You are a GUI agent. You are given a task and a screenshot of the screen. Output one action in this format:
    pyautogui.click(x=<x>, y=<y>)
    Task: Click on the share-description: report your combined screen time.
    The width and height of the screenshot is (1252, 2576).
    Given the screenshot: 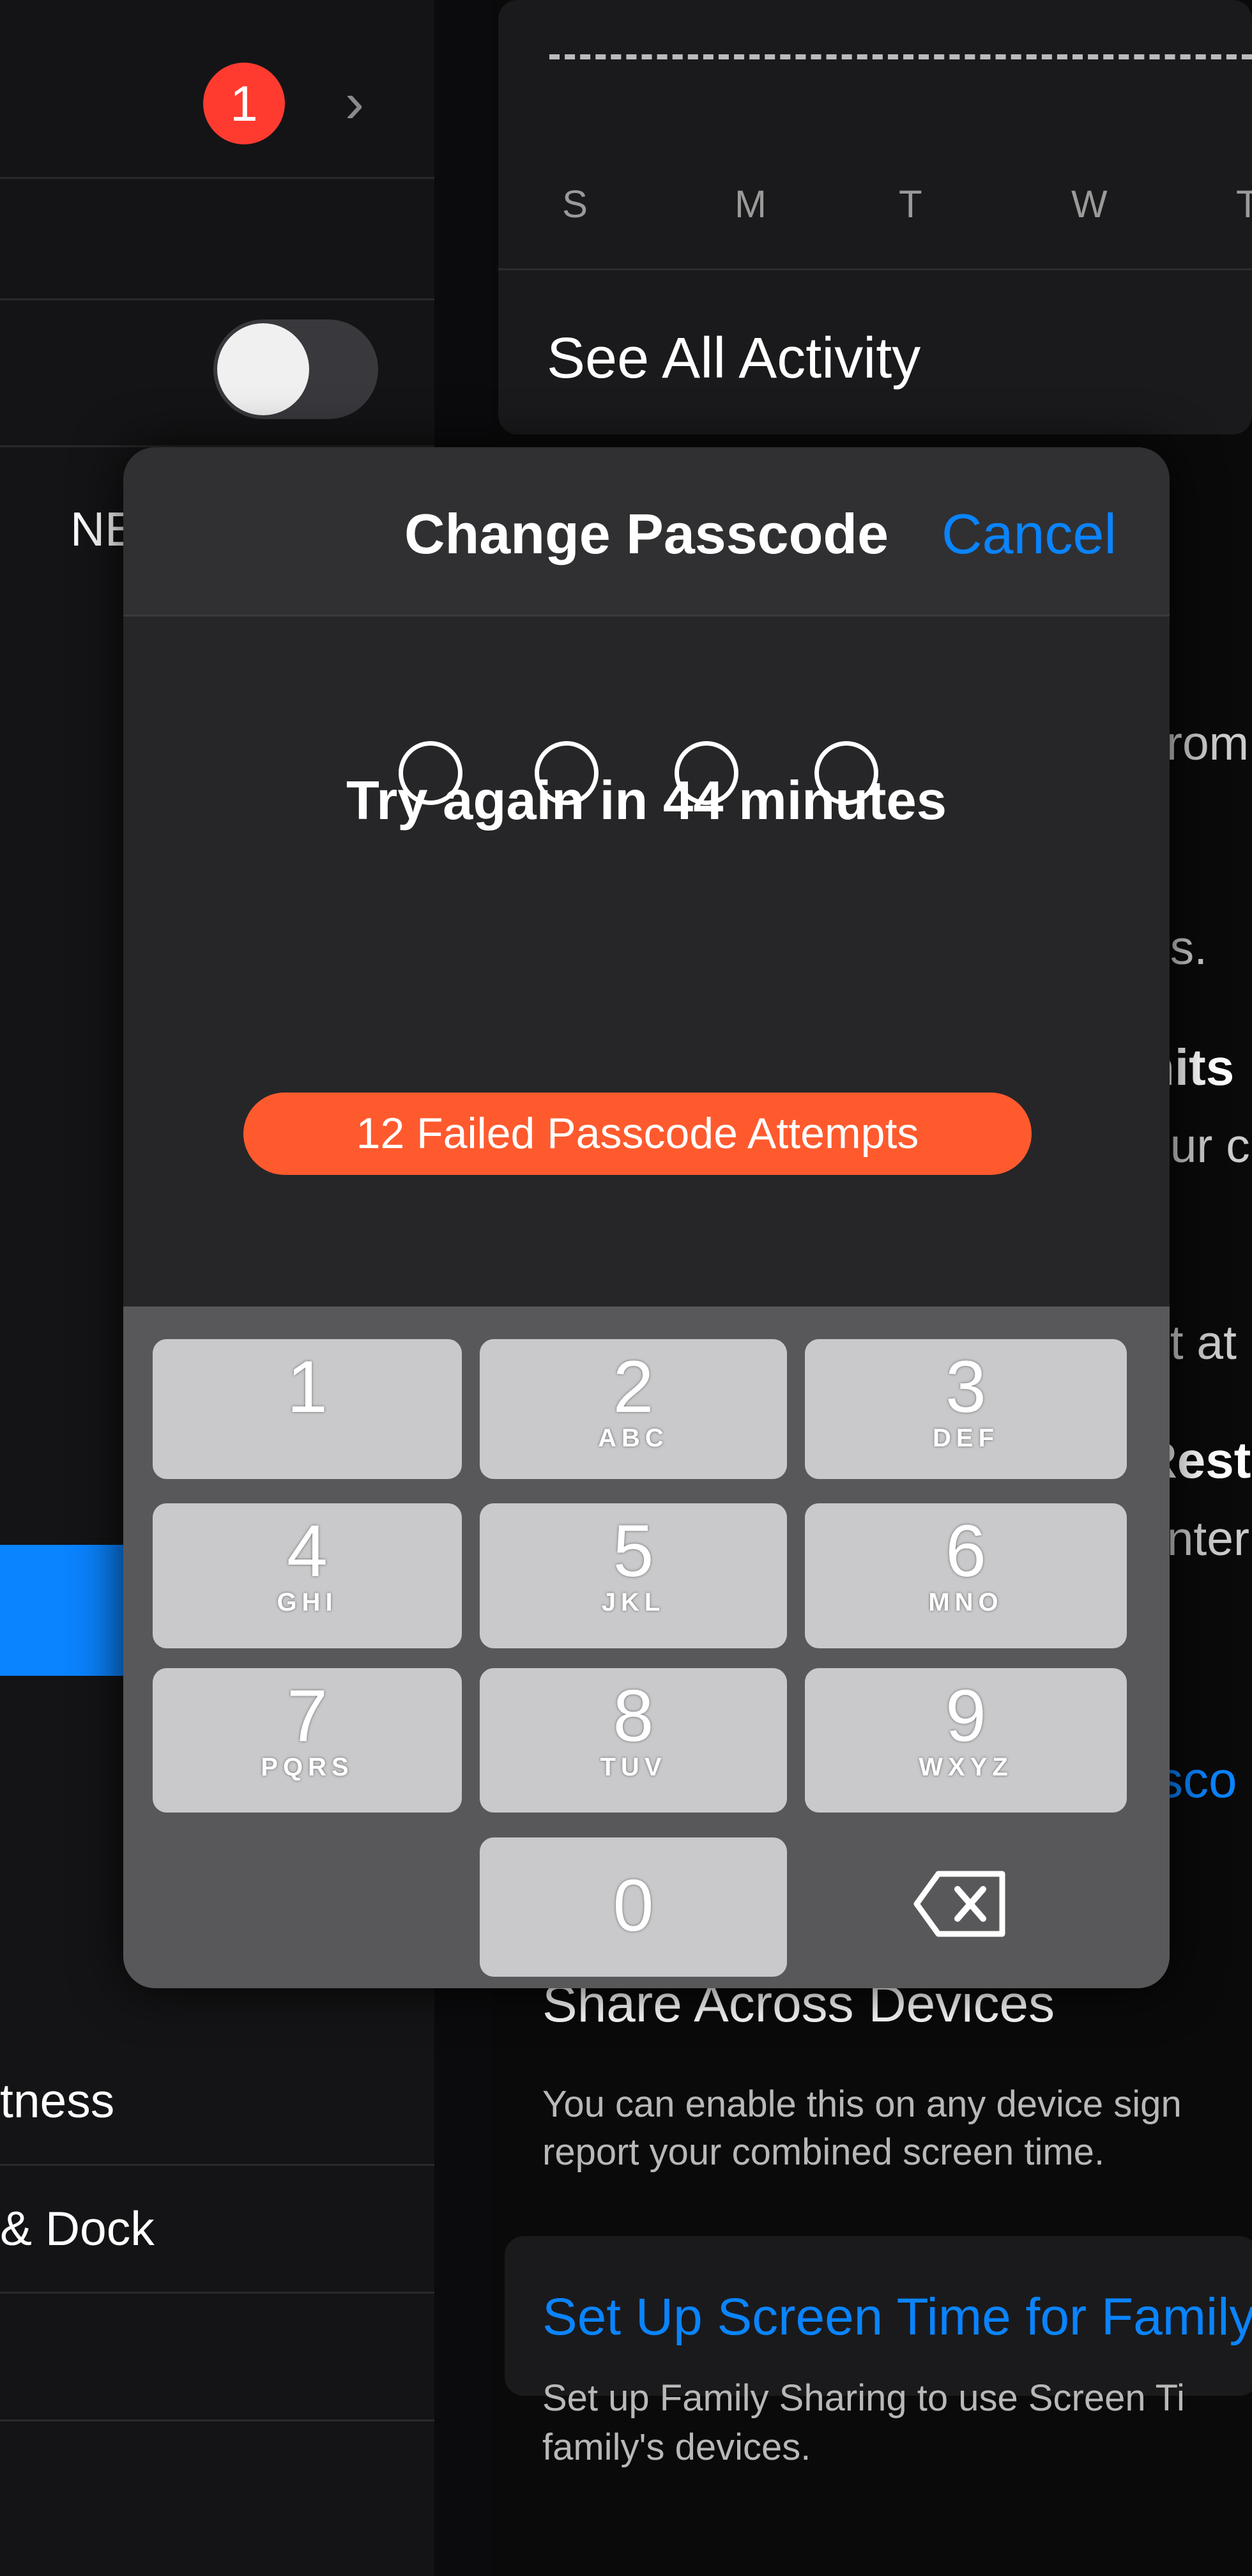 What is the action you would take?
    pyautogui.click(x=823, y=2152)
    